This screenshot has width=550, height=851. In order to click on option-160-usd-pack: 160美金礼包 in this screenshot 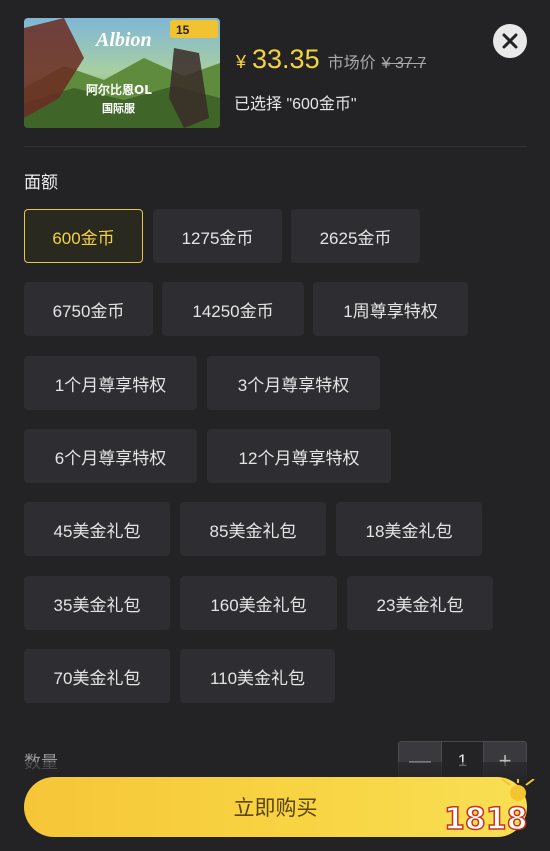, I will do `click(258, 603)`.